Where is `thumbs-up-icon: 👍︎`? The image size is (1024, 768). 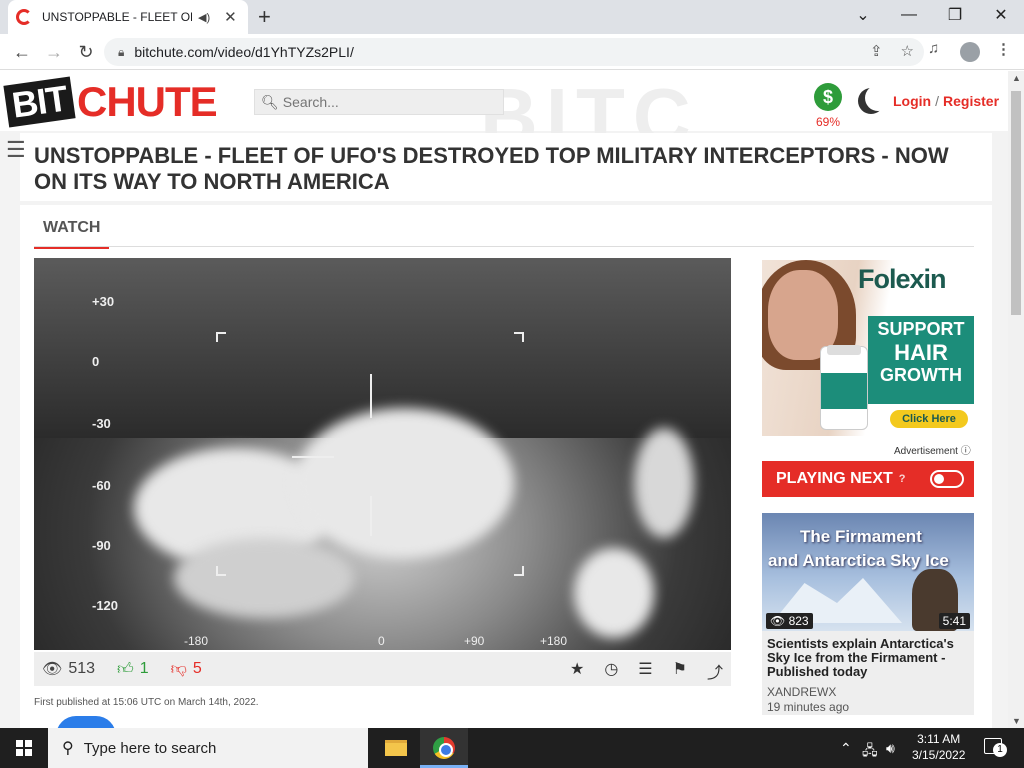
thumbs-up-icon: 👍︎ is located at coordinates (125, 669).